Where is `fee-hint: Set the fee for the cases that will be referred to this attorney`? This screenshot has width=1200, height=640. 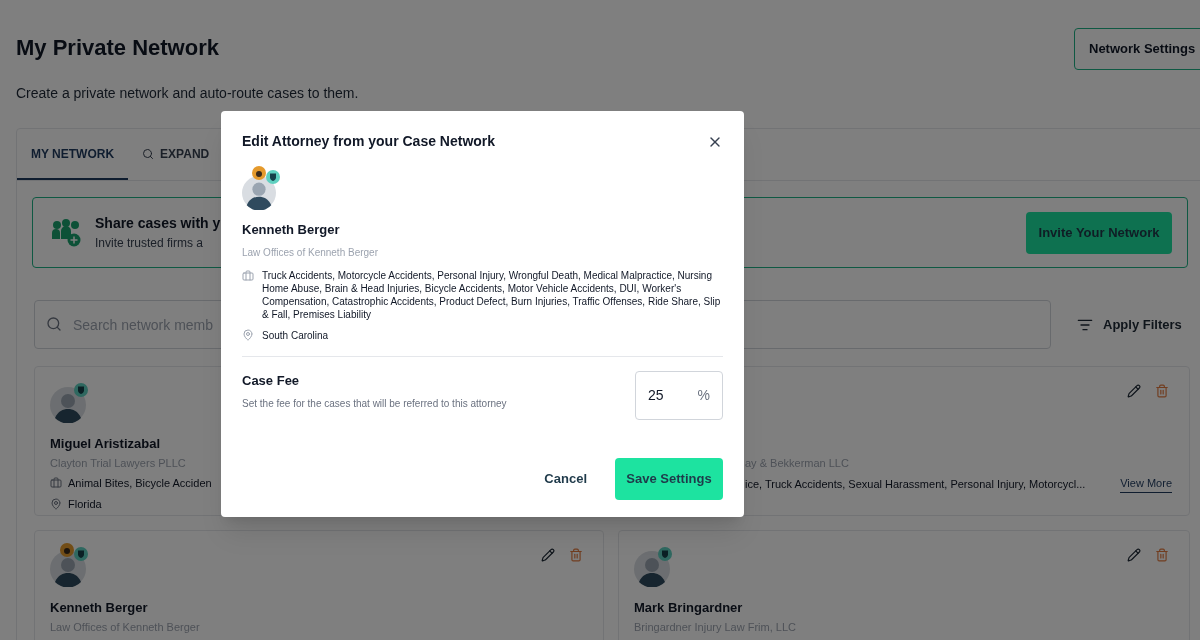 fee-hint: Set the fee for the cases that will be referred to this attorney is located at coordinates (374, 404).